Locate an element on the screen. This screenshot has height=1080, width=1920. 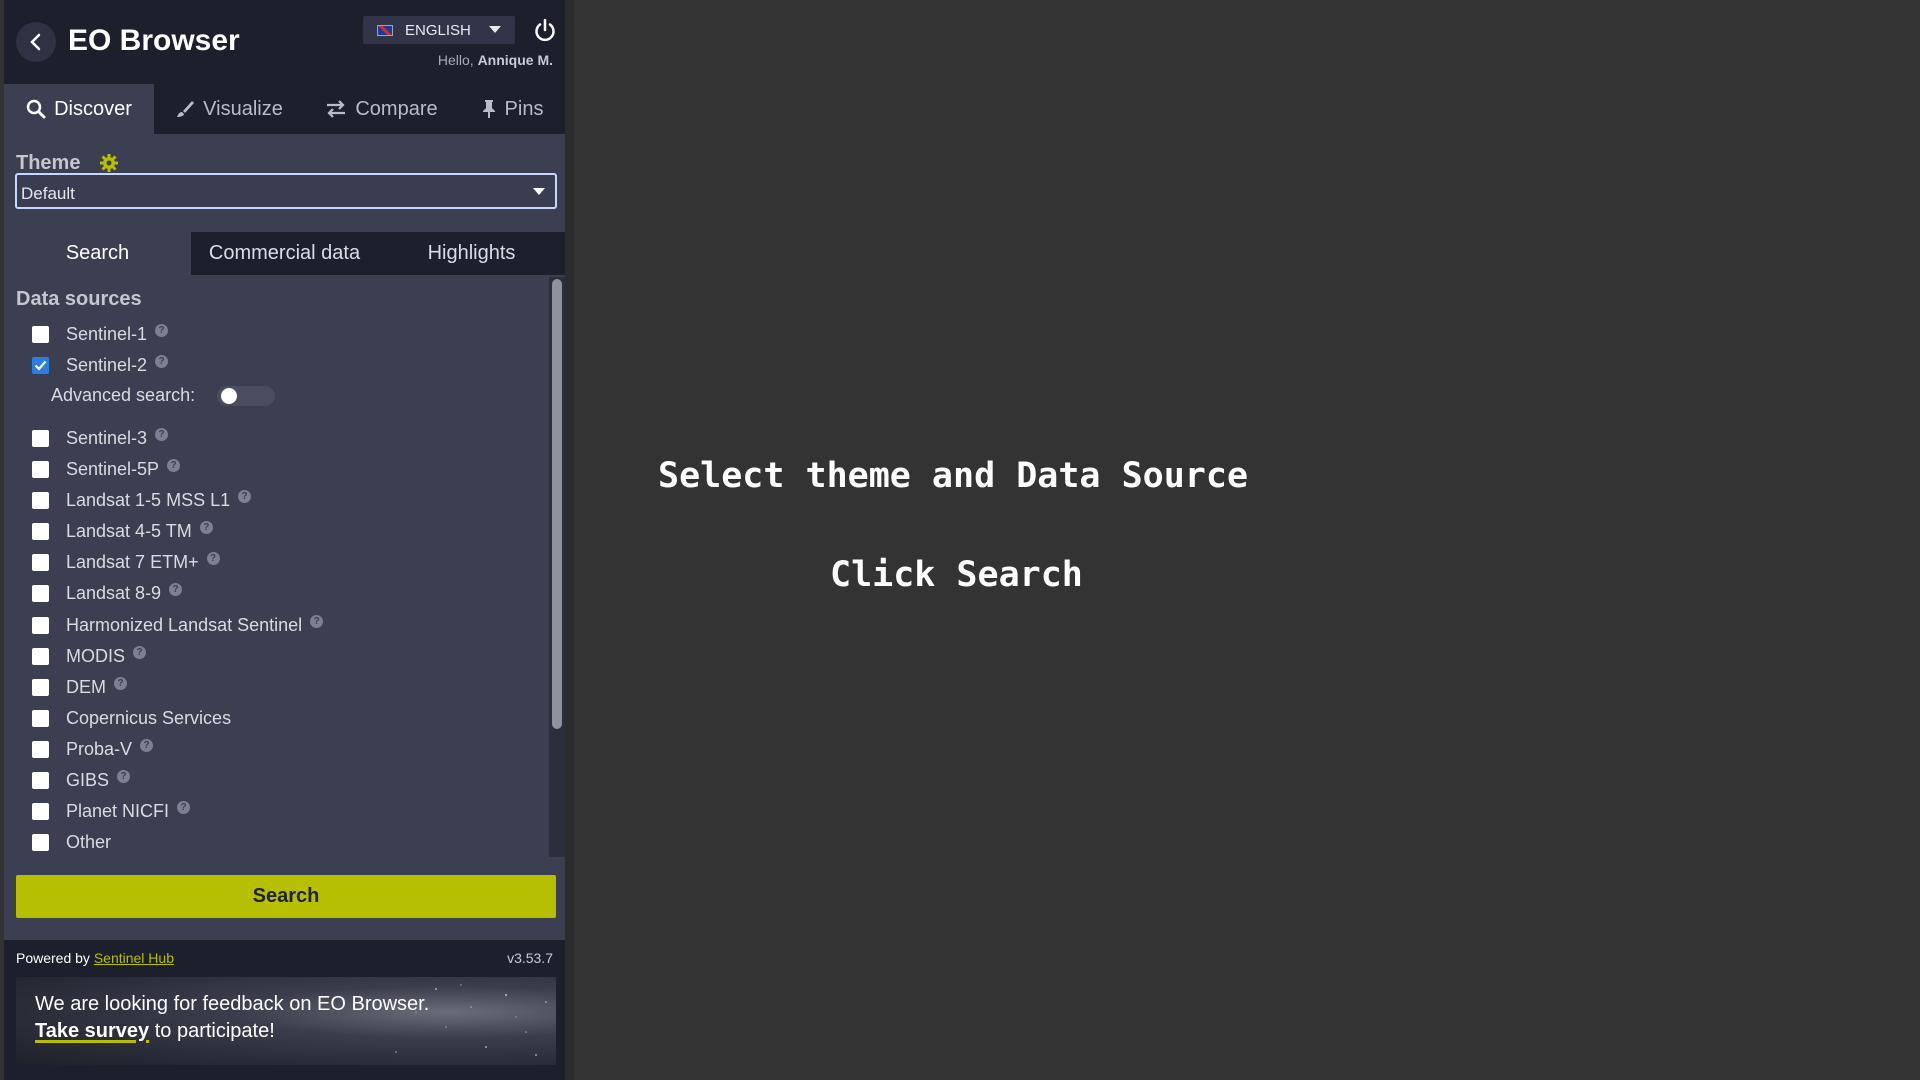
tab-pins-label: Pins is located at coordinates (524, 108).